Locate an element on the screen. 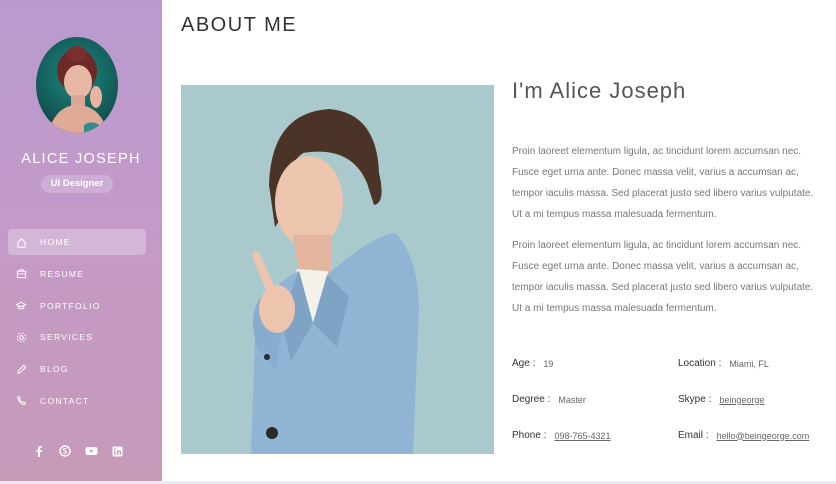 The image size is (836, 484). nav-item-services: SERVICES is located at coordinates (77, 337).